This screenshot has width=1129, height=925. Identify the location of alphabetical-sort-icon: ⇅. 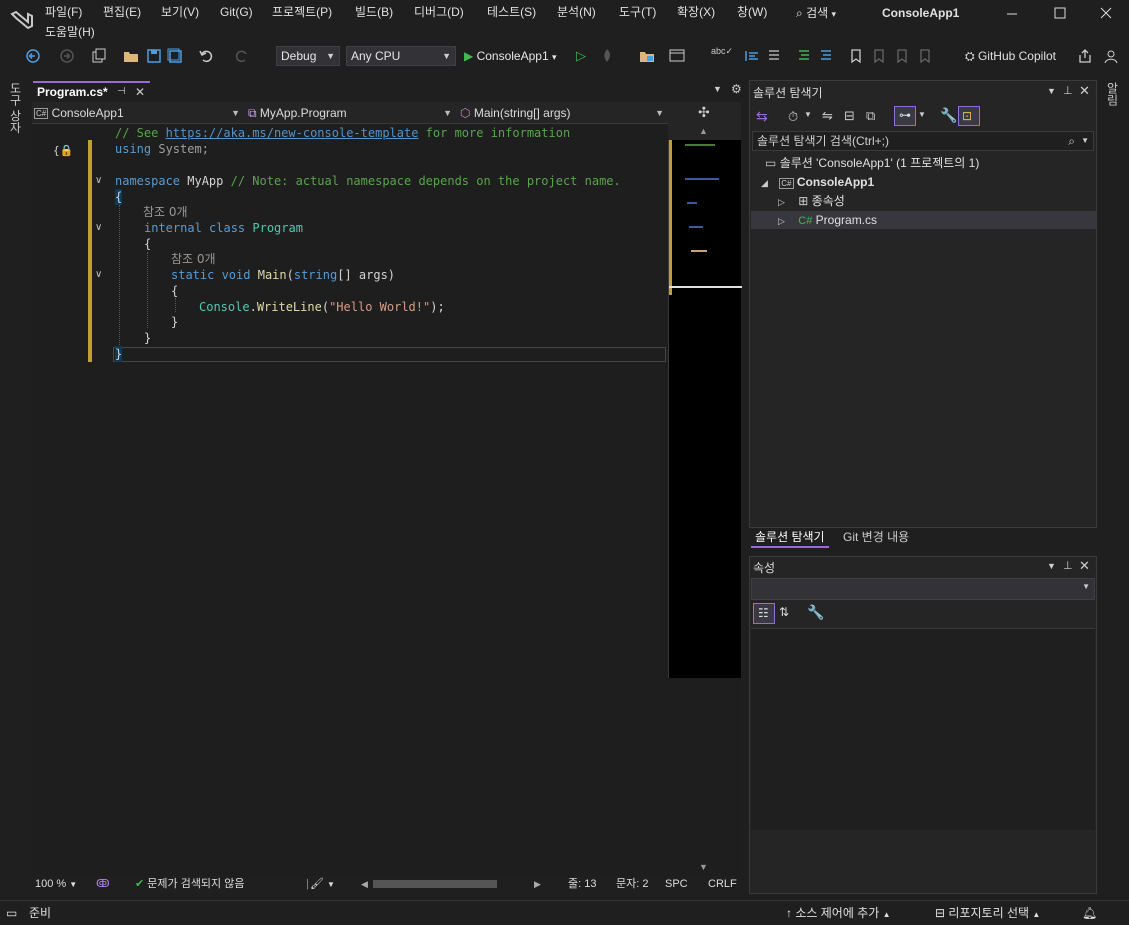
(784, 612).